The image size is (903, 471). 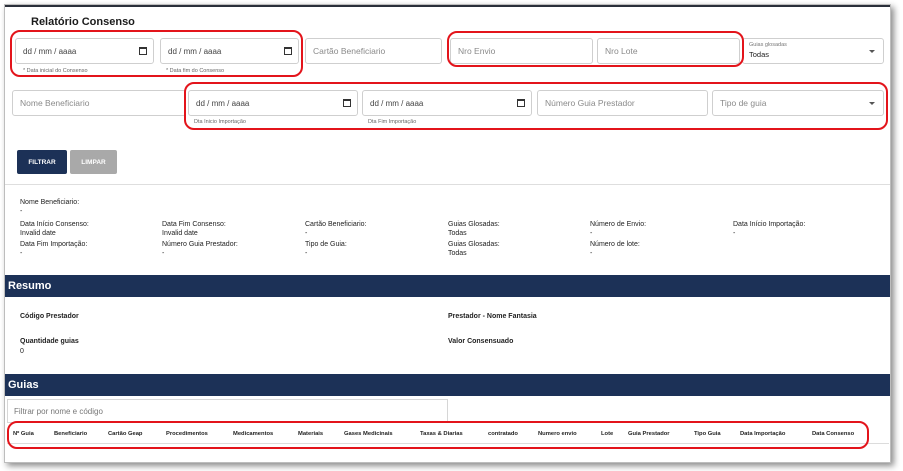 I want to click on col-beneficiario: Beneficiario, so click(x=70, y=434).